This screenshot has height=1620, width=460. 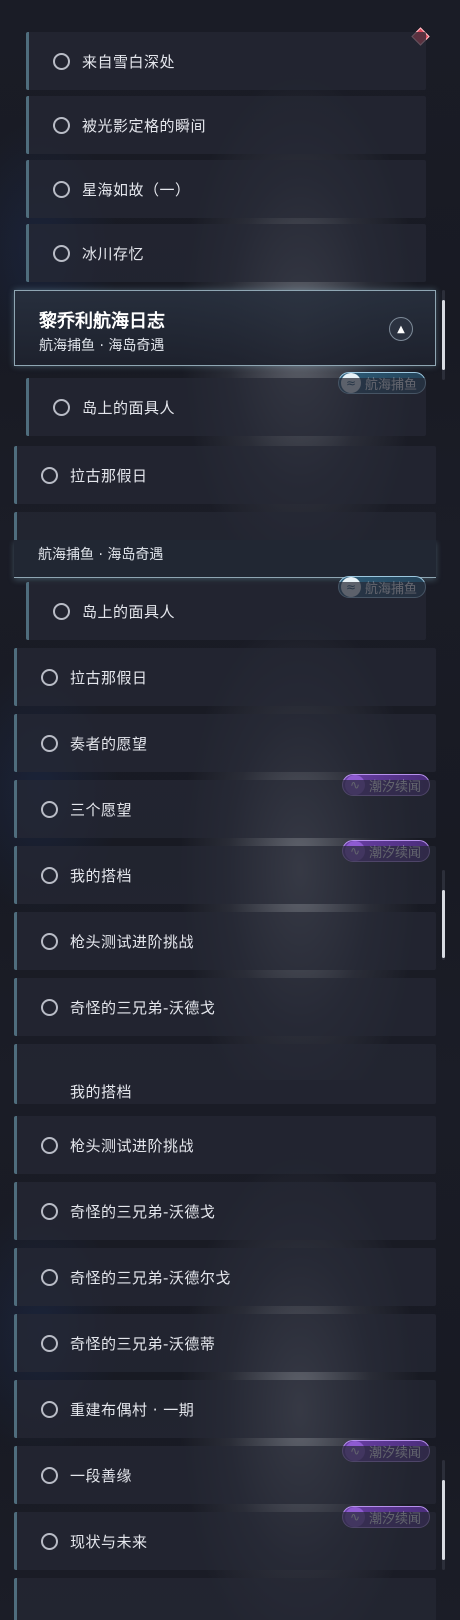 I want to click on quest-item: 奇怪的三兄弟-沃德蒂, so click(x=225, y=1343).